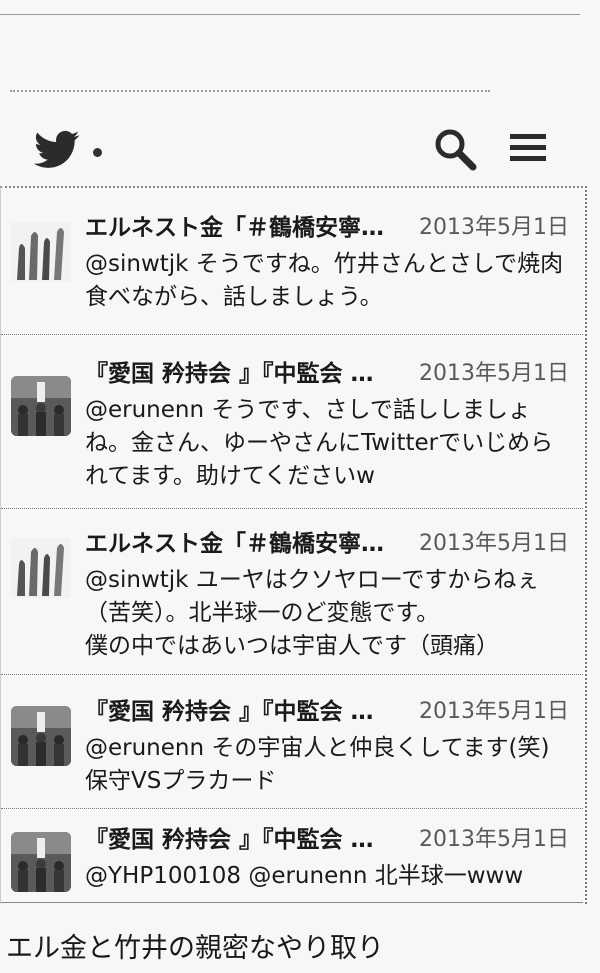  What do you see at coordinates (317, 764) in the screenshot?
I see `tweet-text: @erunenn その宇宙人と仲良くしてます(笑) 保守VSプラカード` at bounding box center [317, 764].